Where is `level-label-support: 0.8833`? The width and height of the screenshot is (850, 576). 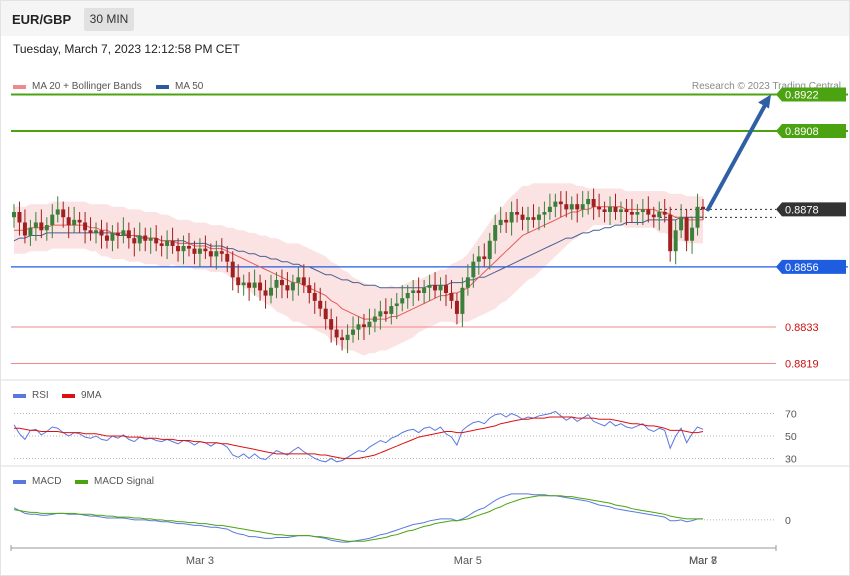 level-label-support: 0.8833 is located at coordinates (802, 328).